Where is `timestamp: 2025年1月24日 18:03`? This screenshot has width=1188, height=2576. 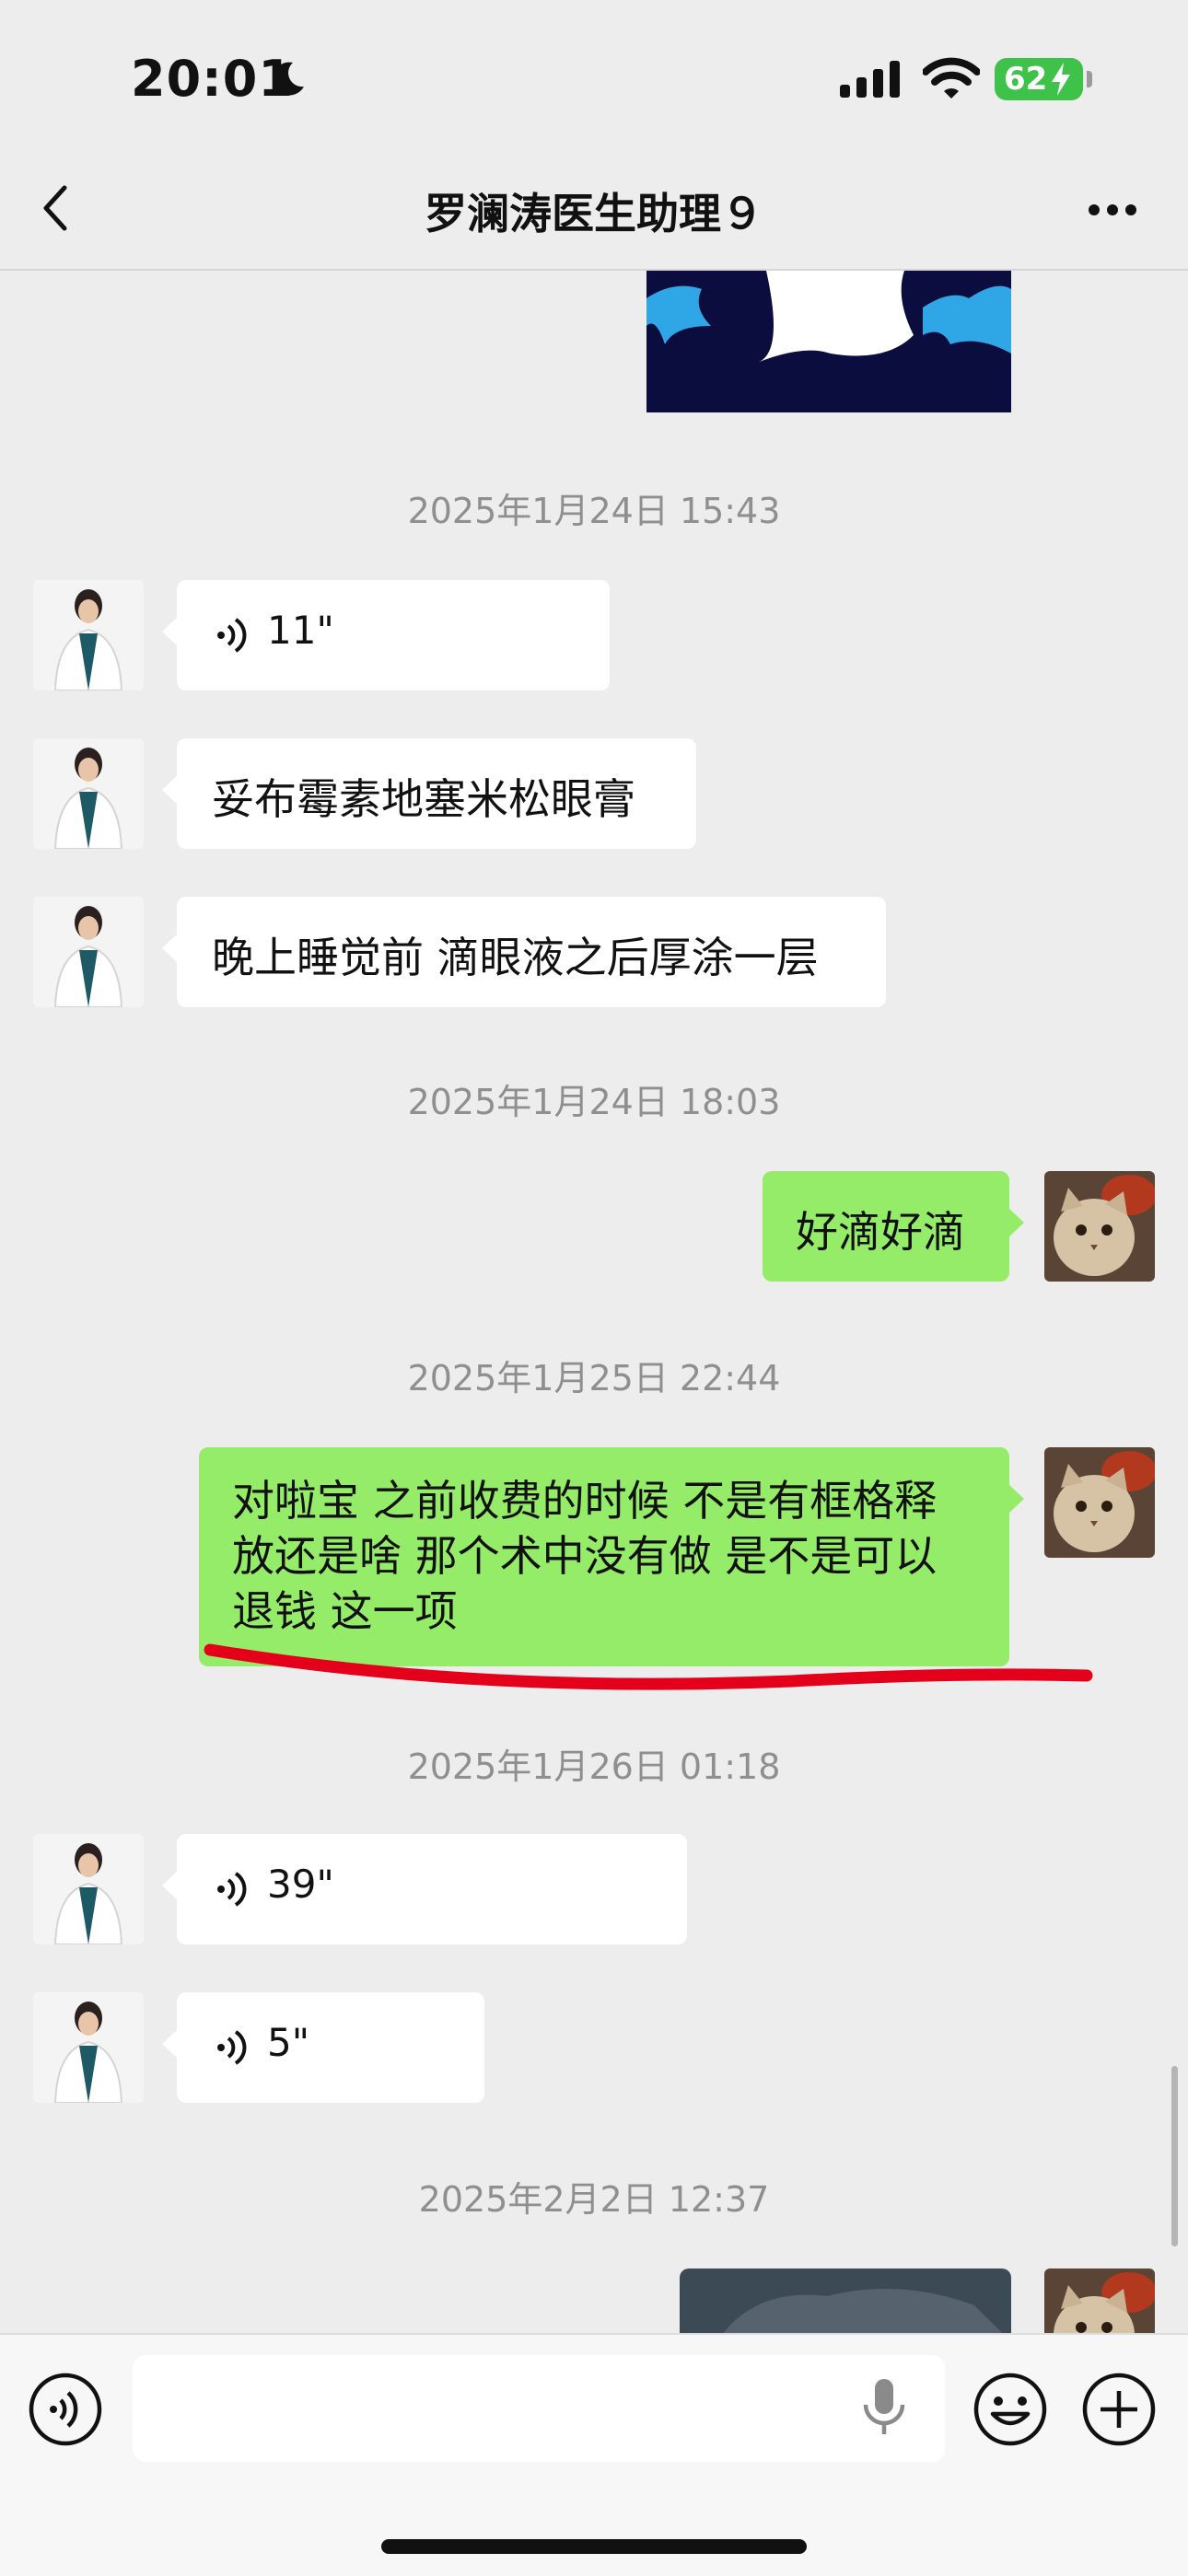
timestamp: 2025年1月24日 18:03 is located at coordinates (594, 1102).